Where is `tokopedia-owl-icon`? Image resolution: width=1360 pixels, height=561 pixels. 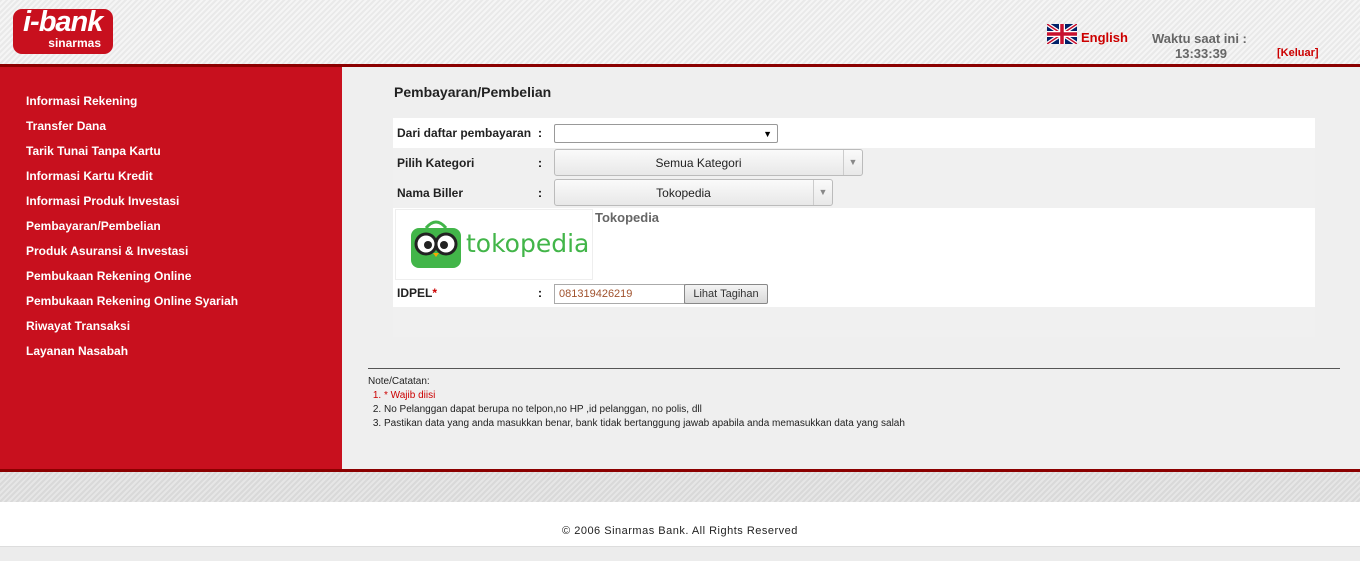 tokopedia-owl-icon is located at coordinates (436, 244).